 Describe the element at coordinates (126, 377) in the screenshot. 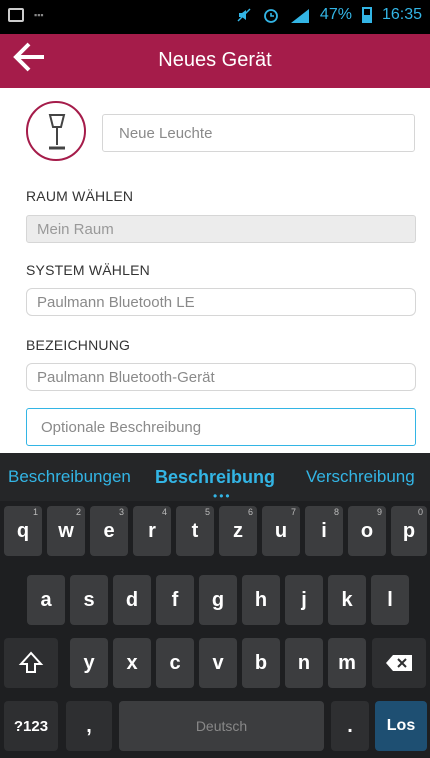

I see `designation-value: Paulmann Bluetooth-Gerät` at that location.